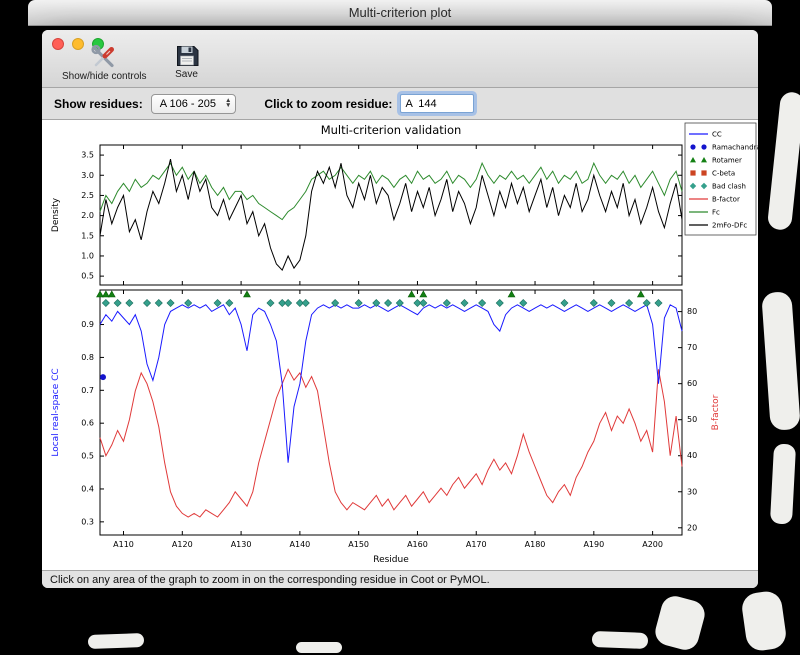 The height and width of the screenshot is (655, 800). What do you see at coordinates (123, 544) in the screenshot?
I see `svg-text: A110` at bounding box center [123, 544].